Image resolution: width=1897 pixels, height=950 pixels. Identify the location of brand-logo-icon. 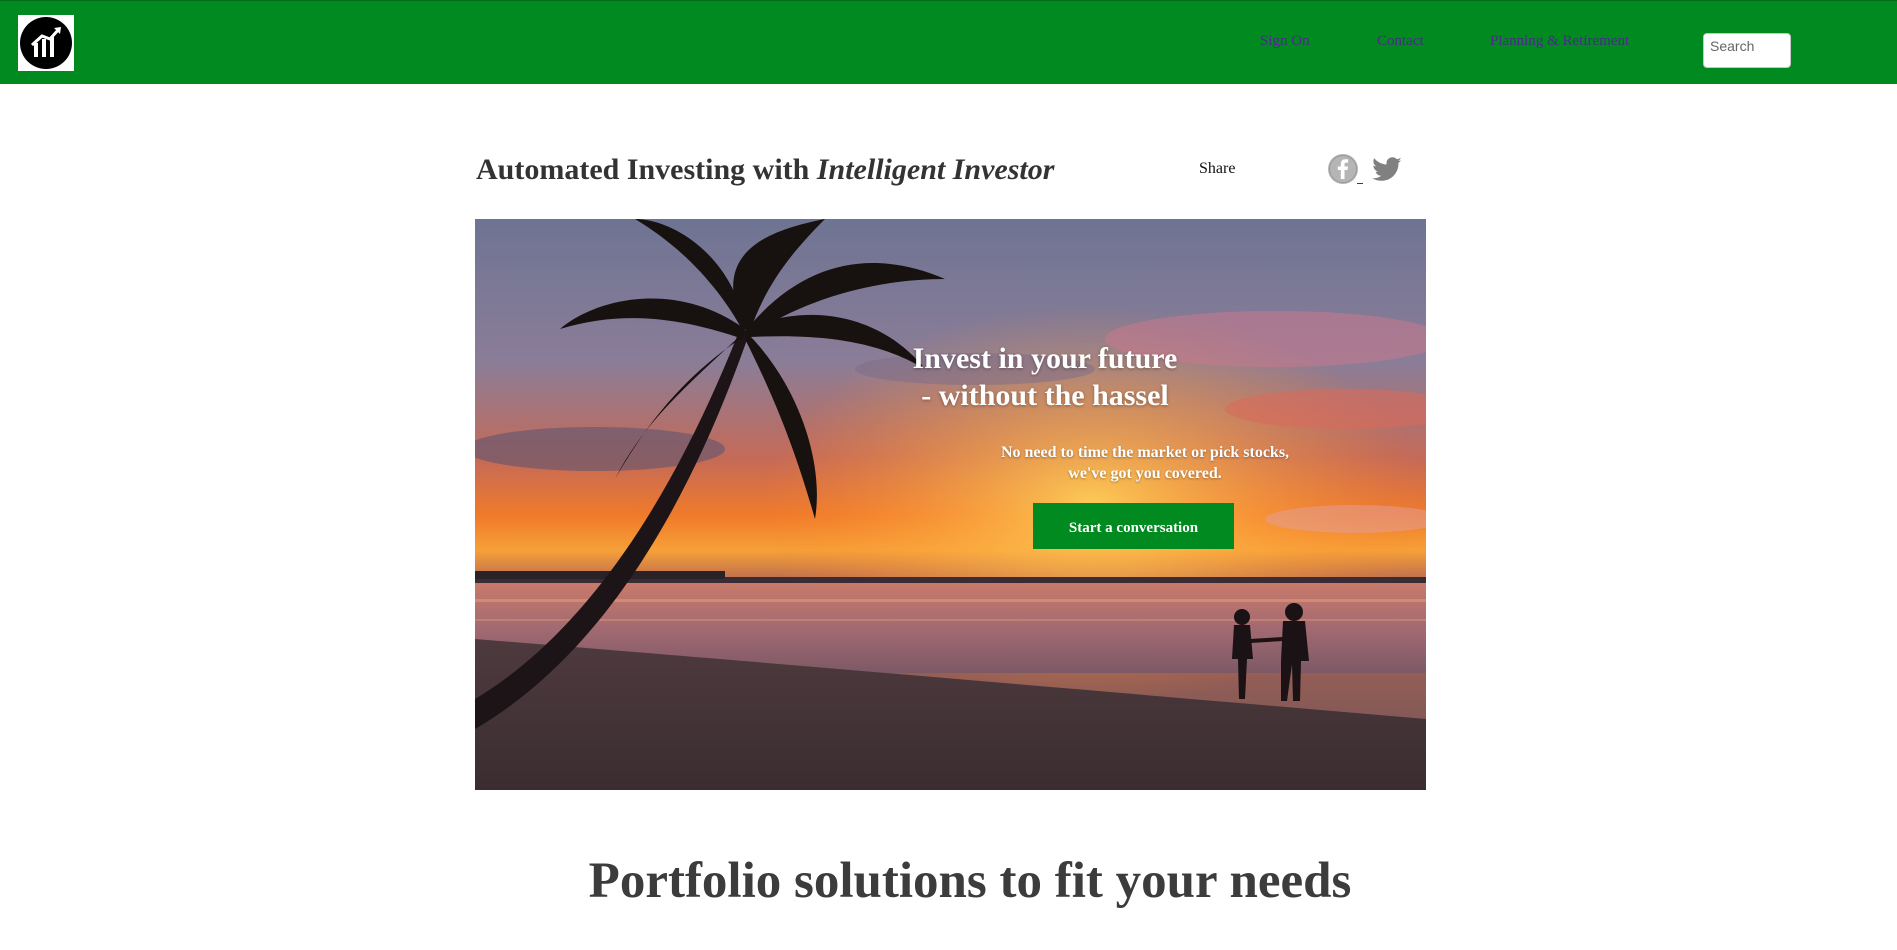
(46, 43).